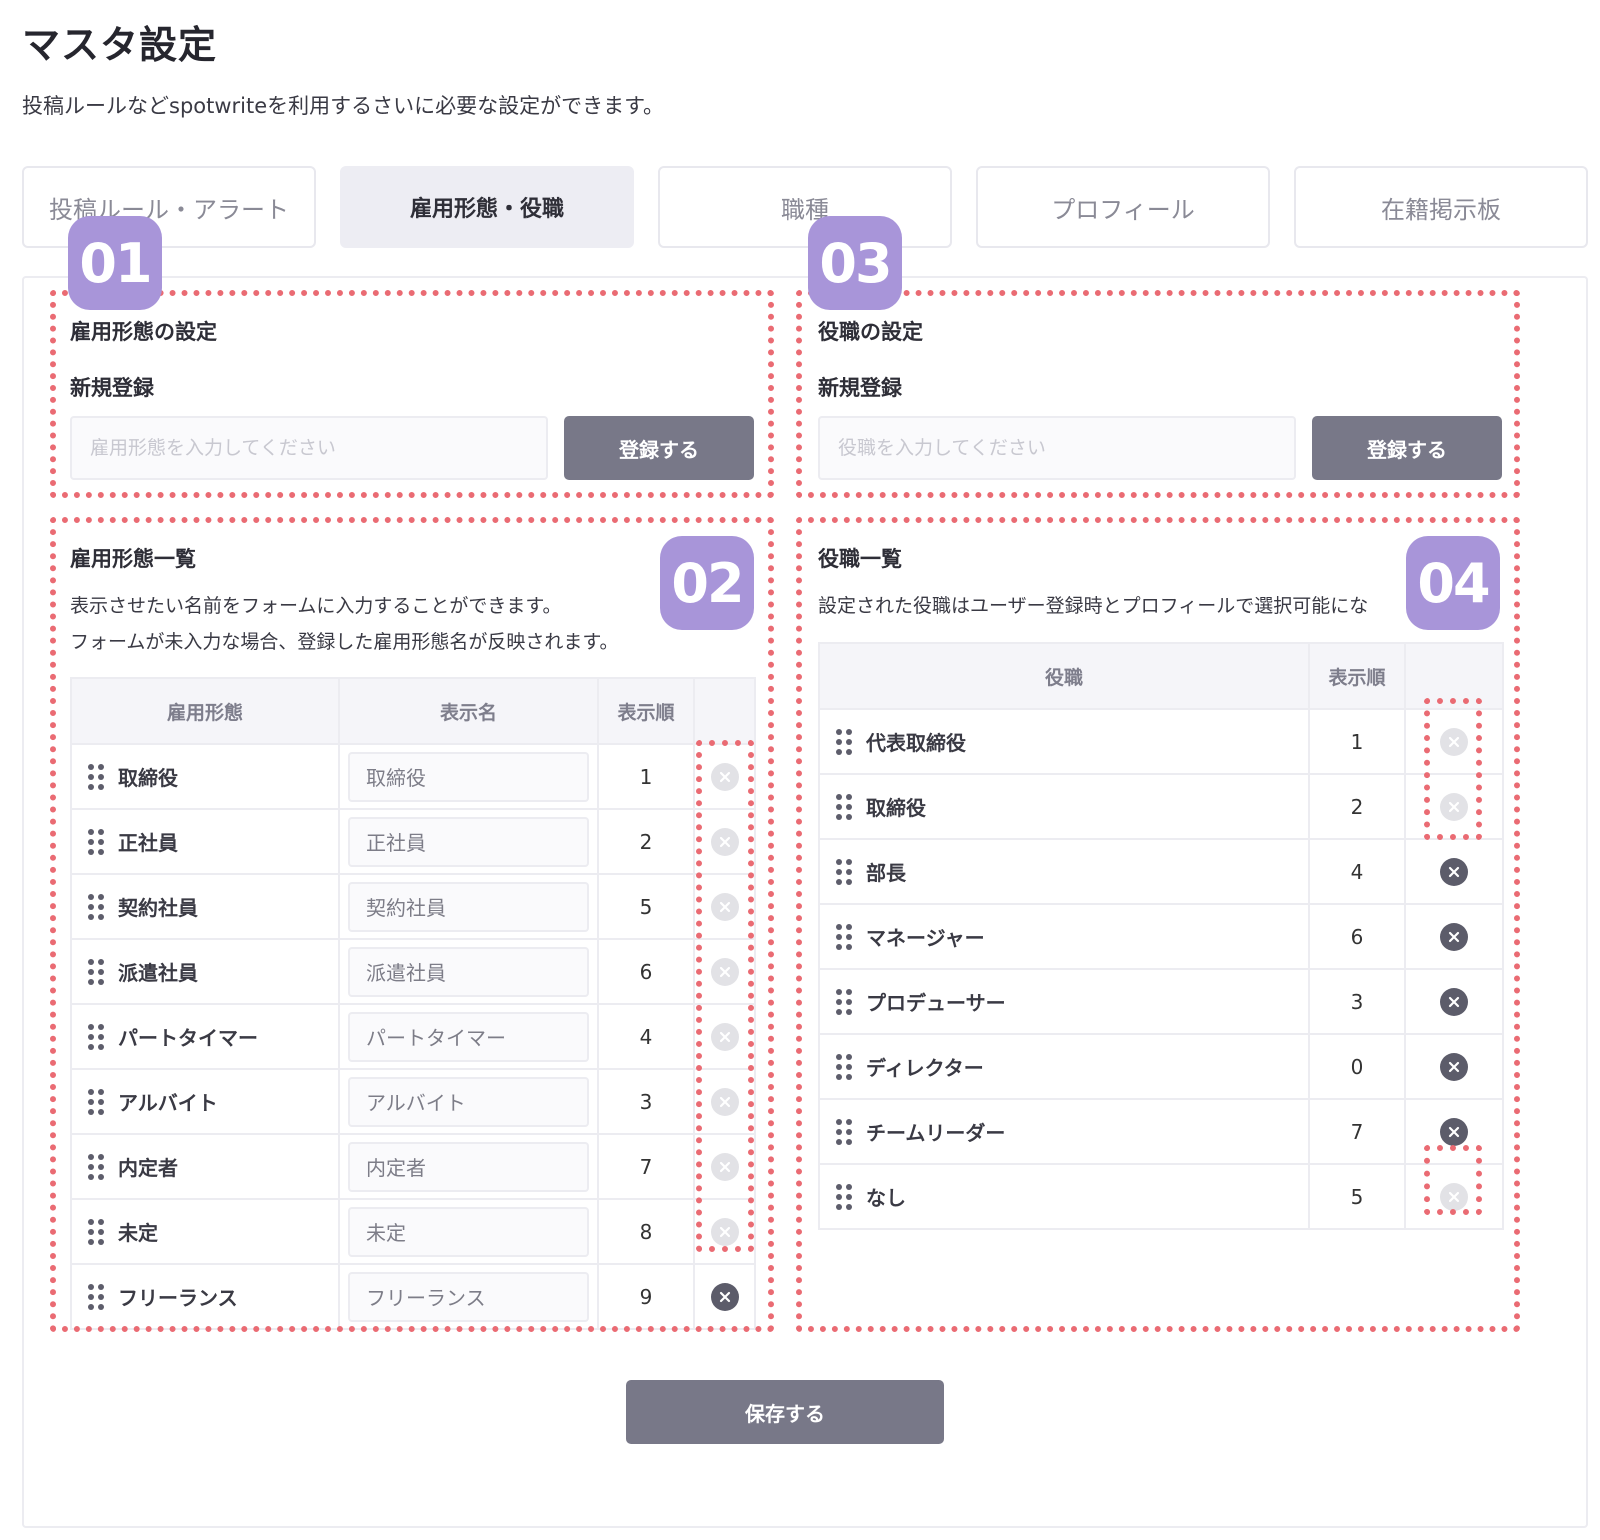  I want to click on table-row: アルバイト 3, so click(413, 1101).